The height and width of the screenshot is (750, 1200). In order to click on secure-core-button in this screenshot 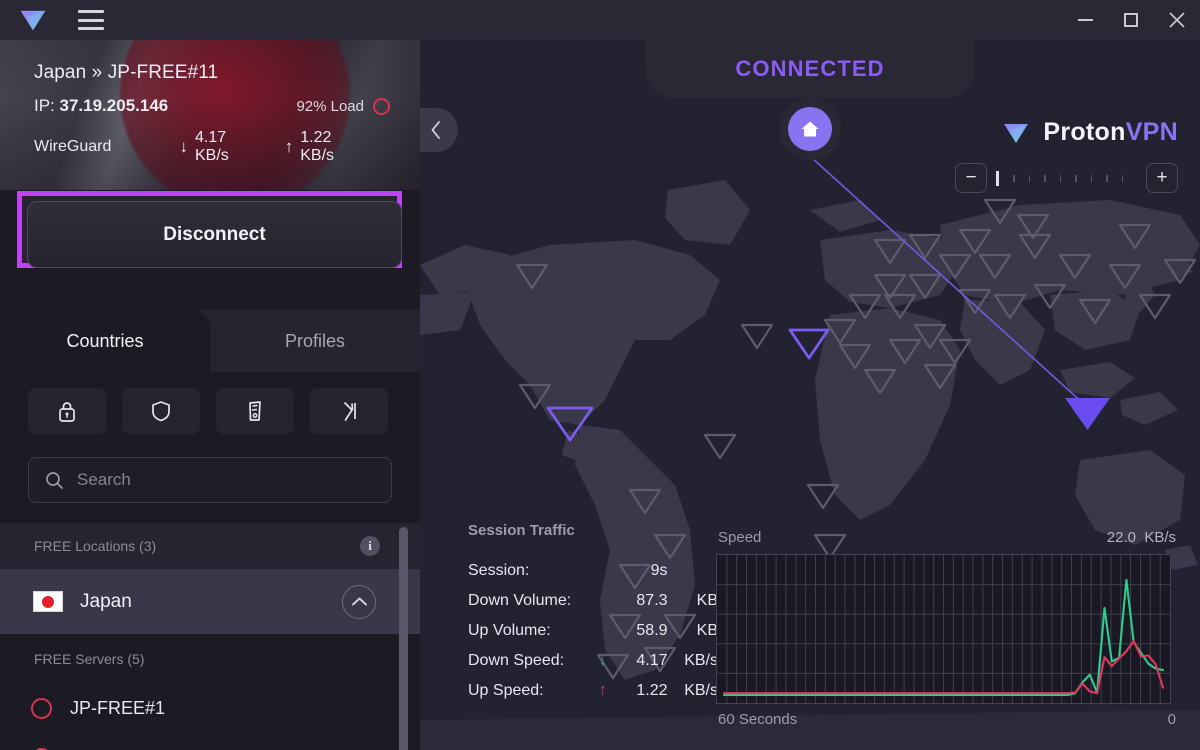, I will do `click(67, 411)`.